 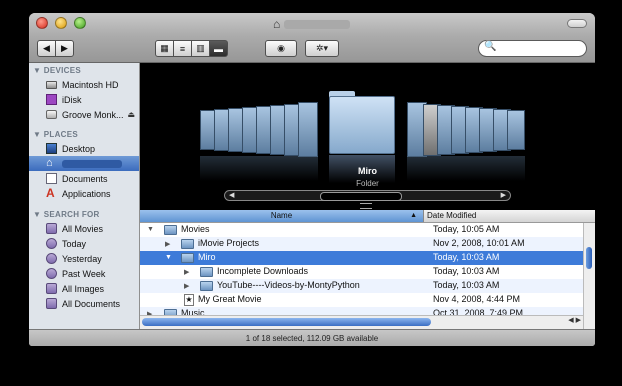 I want to click on smart-folder-icon, so click(x=51, y=303).